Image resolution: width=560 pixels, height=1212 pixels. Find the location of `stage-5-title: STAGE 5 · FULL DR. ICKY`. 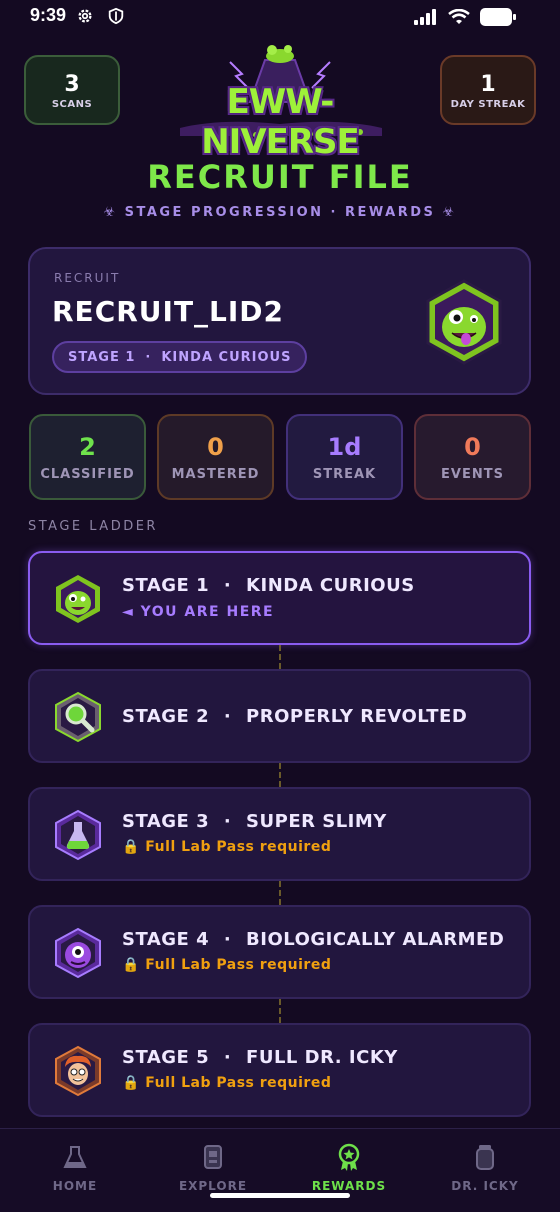

stage-5-title: STAGE 5 · FULL DR. ICKY is located at coordinates (260, 1057).